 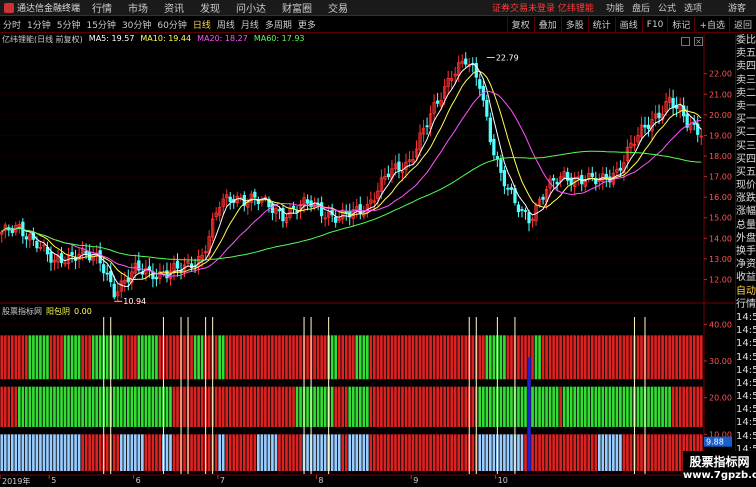 I want to click on price-tick-label: 13.00, so click(x=720, y=259).